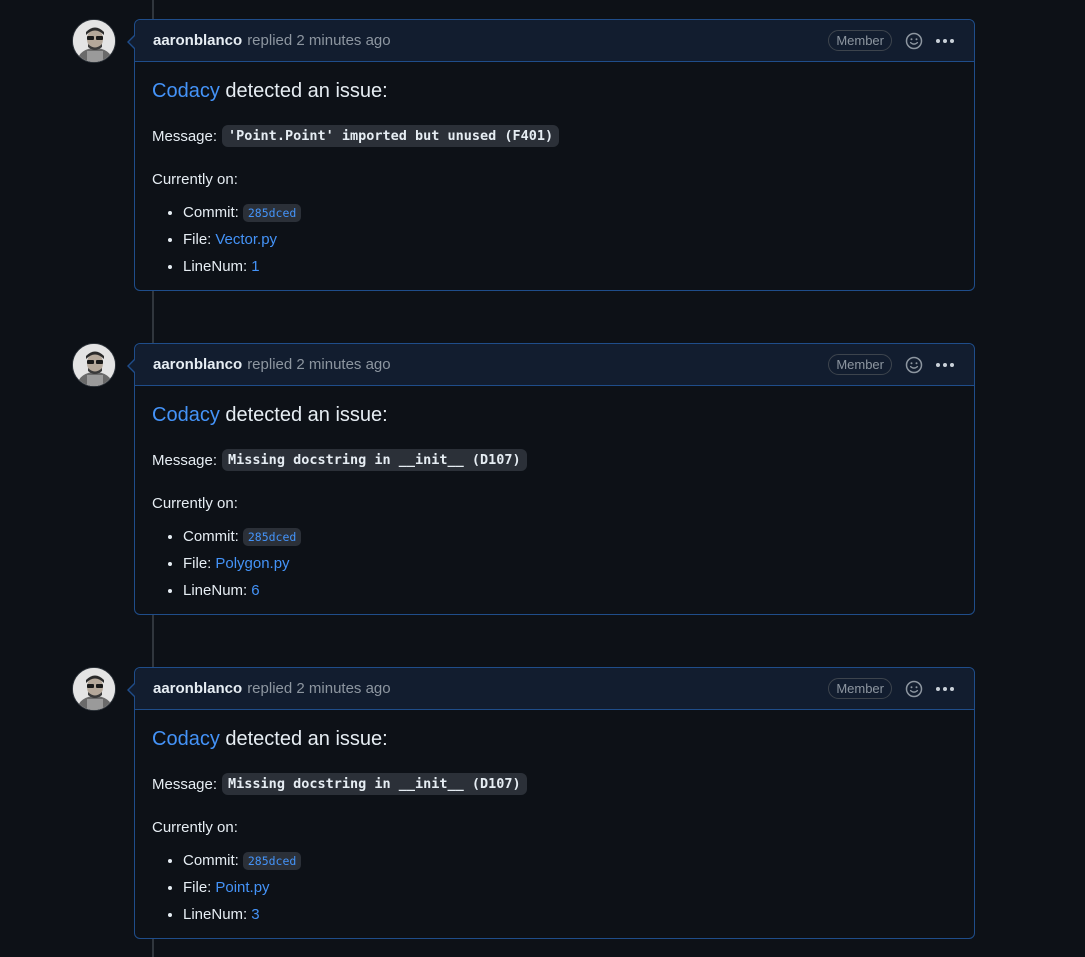 This screenshot has height=957, width=1085. What do you see at coordinates (570, 240) in the screenshot?
I see `list-item: File:Vector.py` at bounding box center [570, 240].